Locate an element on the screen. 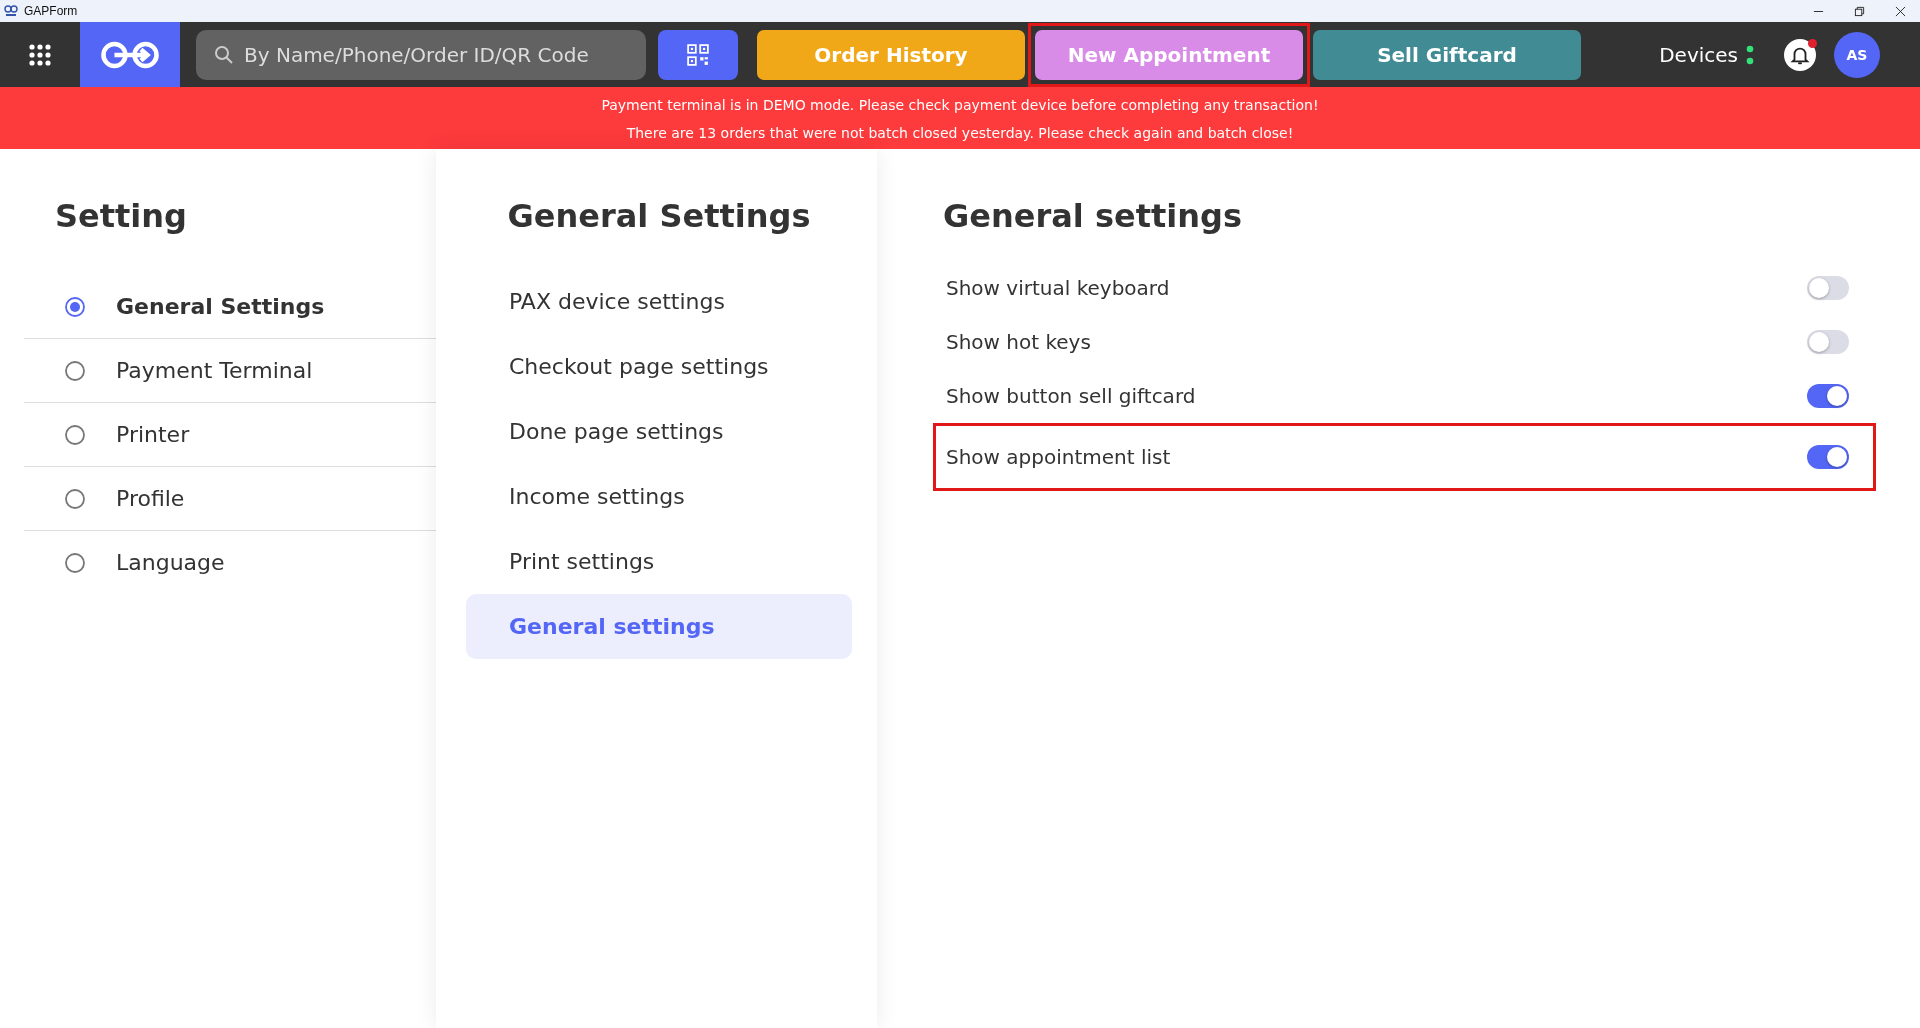 This screenshot has width=1920, height=1028. submenu-item: Checkout page settings is located at coordinates (659, 366).